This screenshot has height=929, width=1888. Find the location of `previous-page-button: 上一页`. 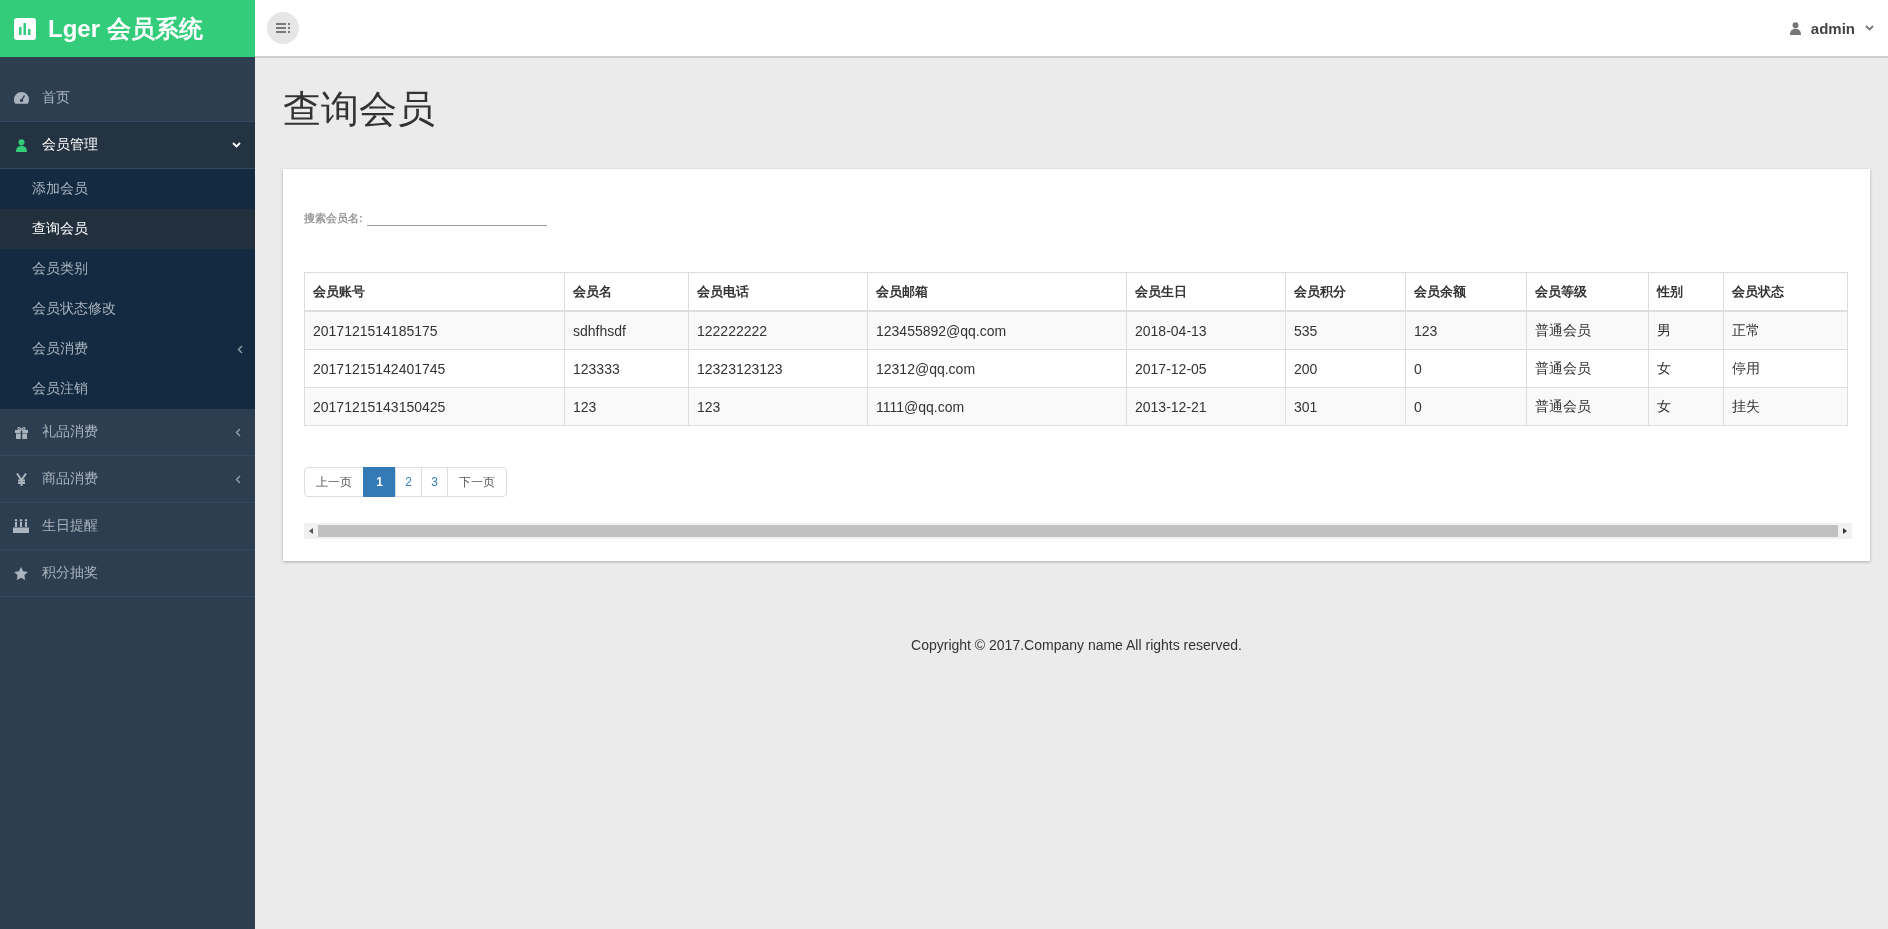

previous-page-button: 上一页 is located at coordinates (334, 482).